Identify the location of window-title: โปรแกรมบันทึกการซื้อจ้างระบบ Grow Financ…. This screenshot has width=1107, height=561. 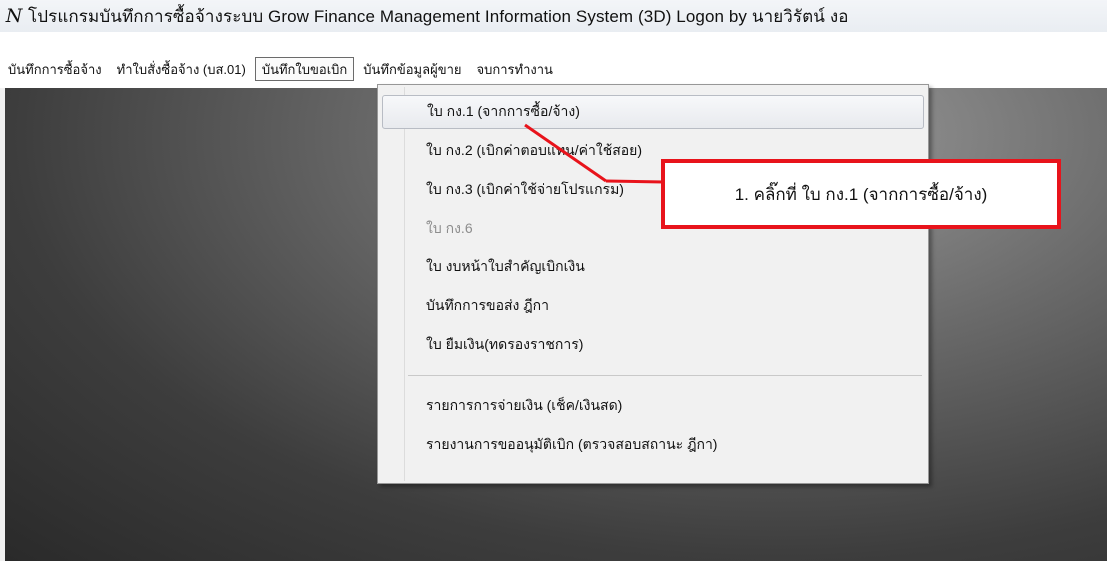
(438, 16).